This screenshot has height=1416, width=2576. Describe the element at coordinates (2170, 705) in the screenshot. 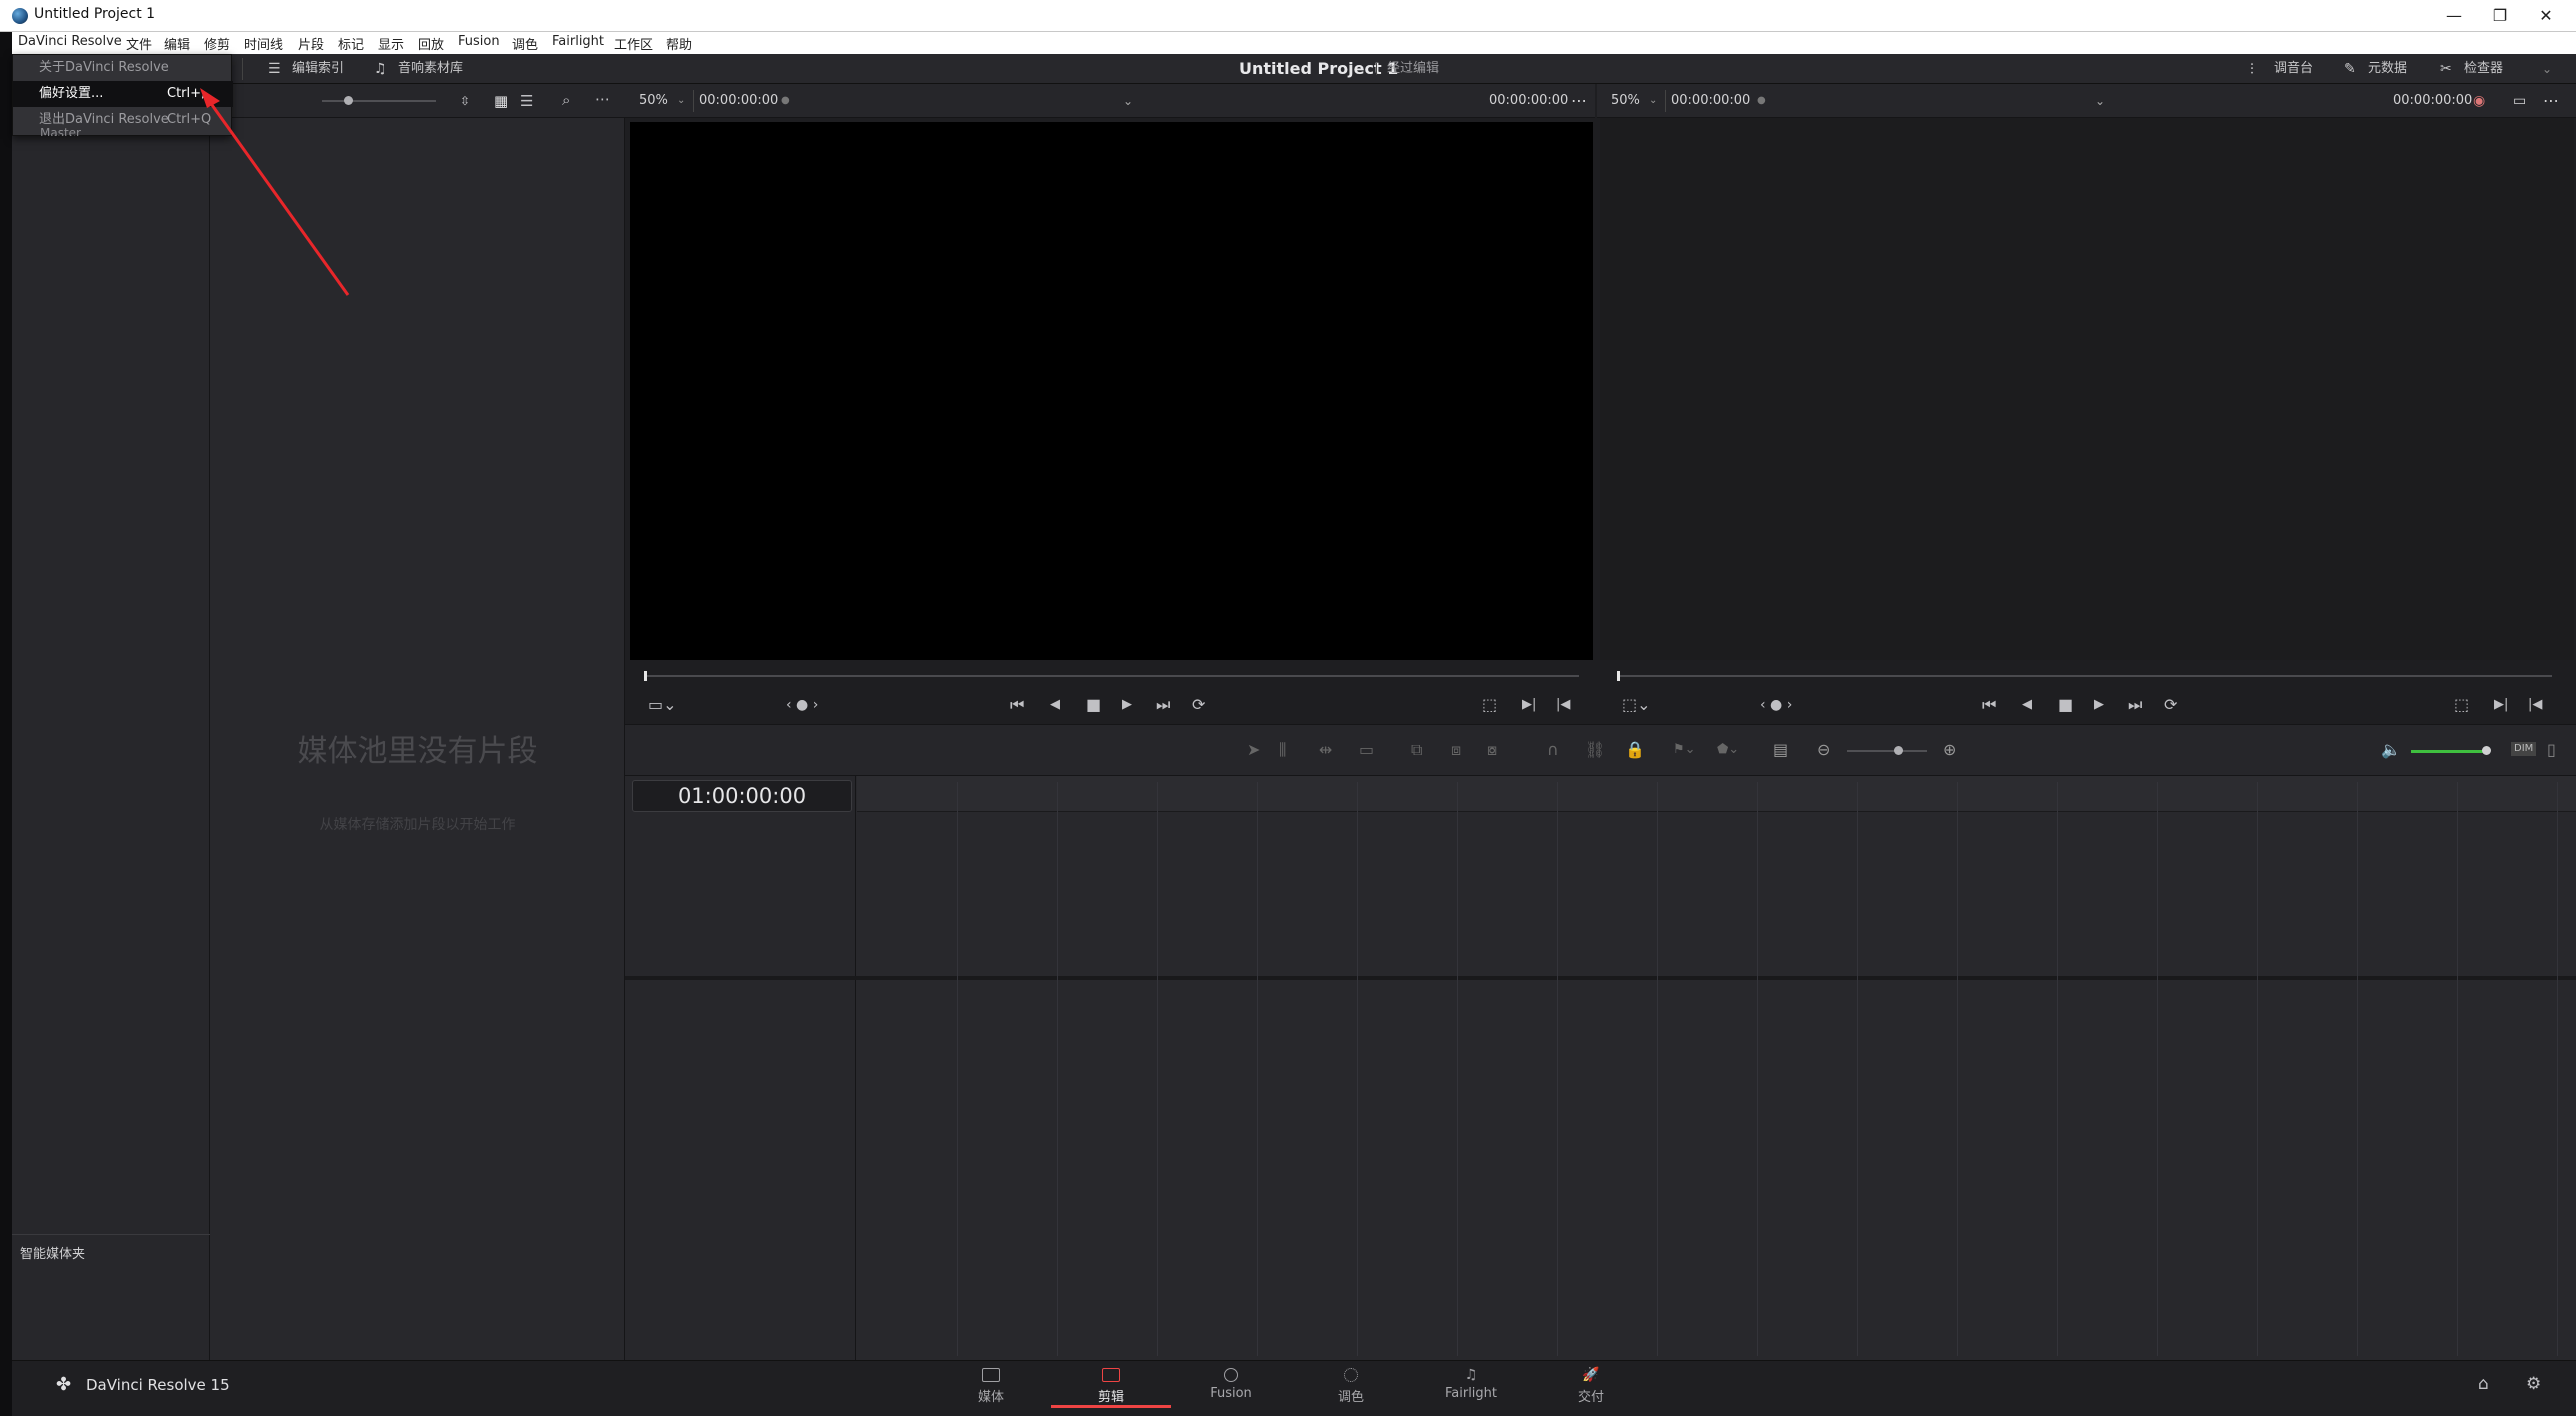

I see `timeline-loop-icon: ⟳` at that location.